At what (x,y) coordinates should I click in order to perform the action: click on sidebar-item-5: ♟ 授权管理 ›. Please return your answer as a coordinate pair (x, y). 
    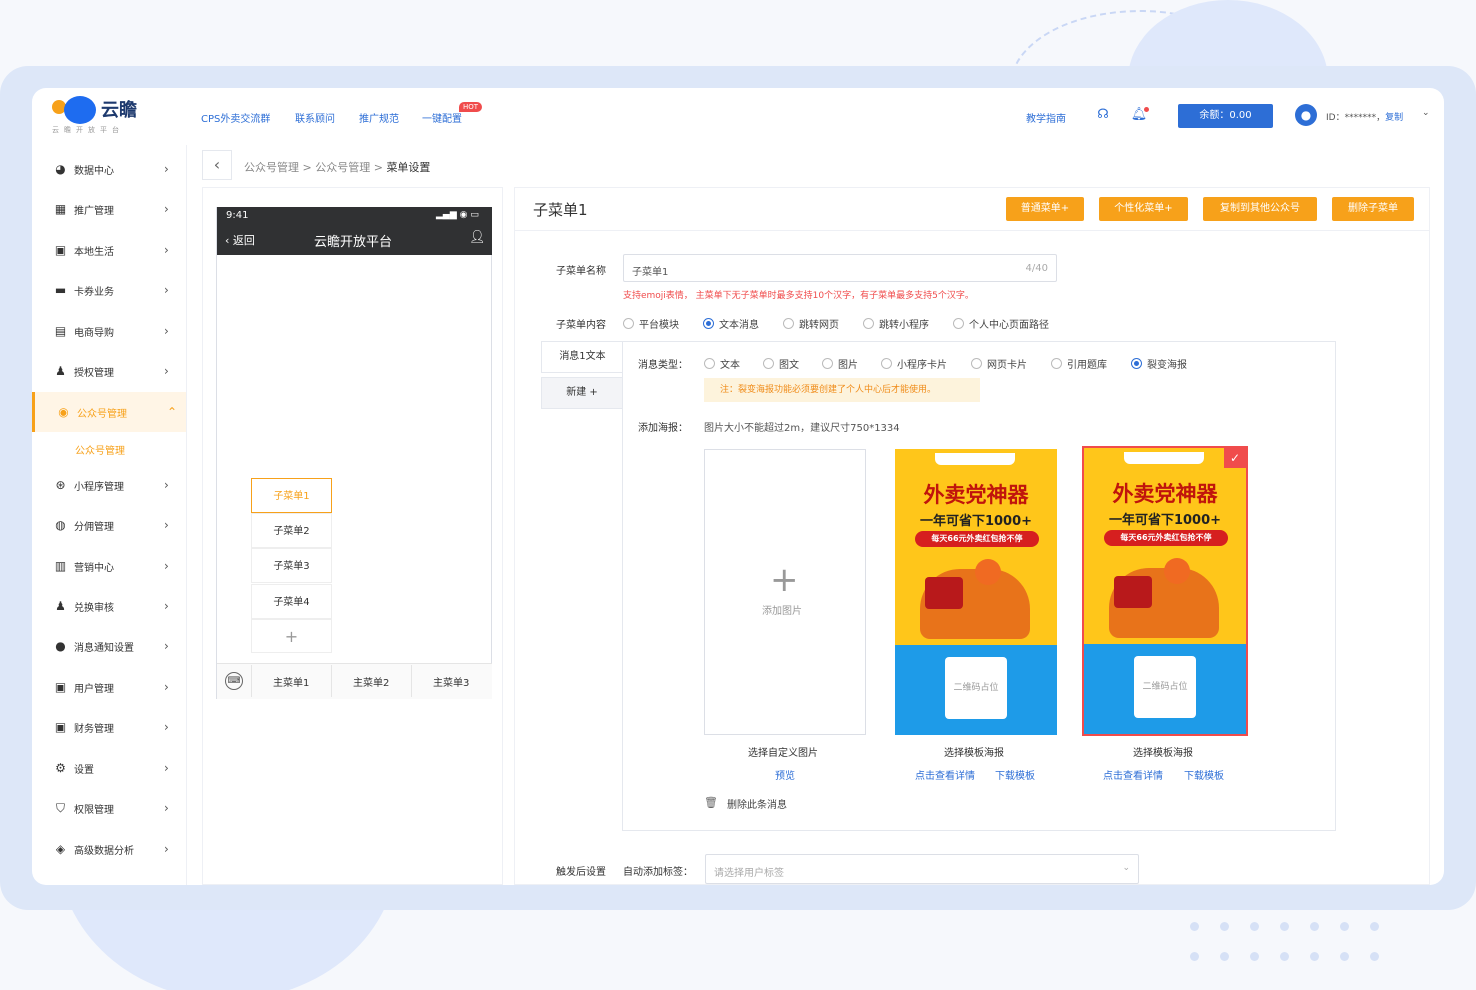
    Looking at the image, I should click on (109, 371).